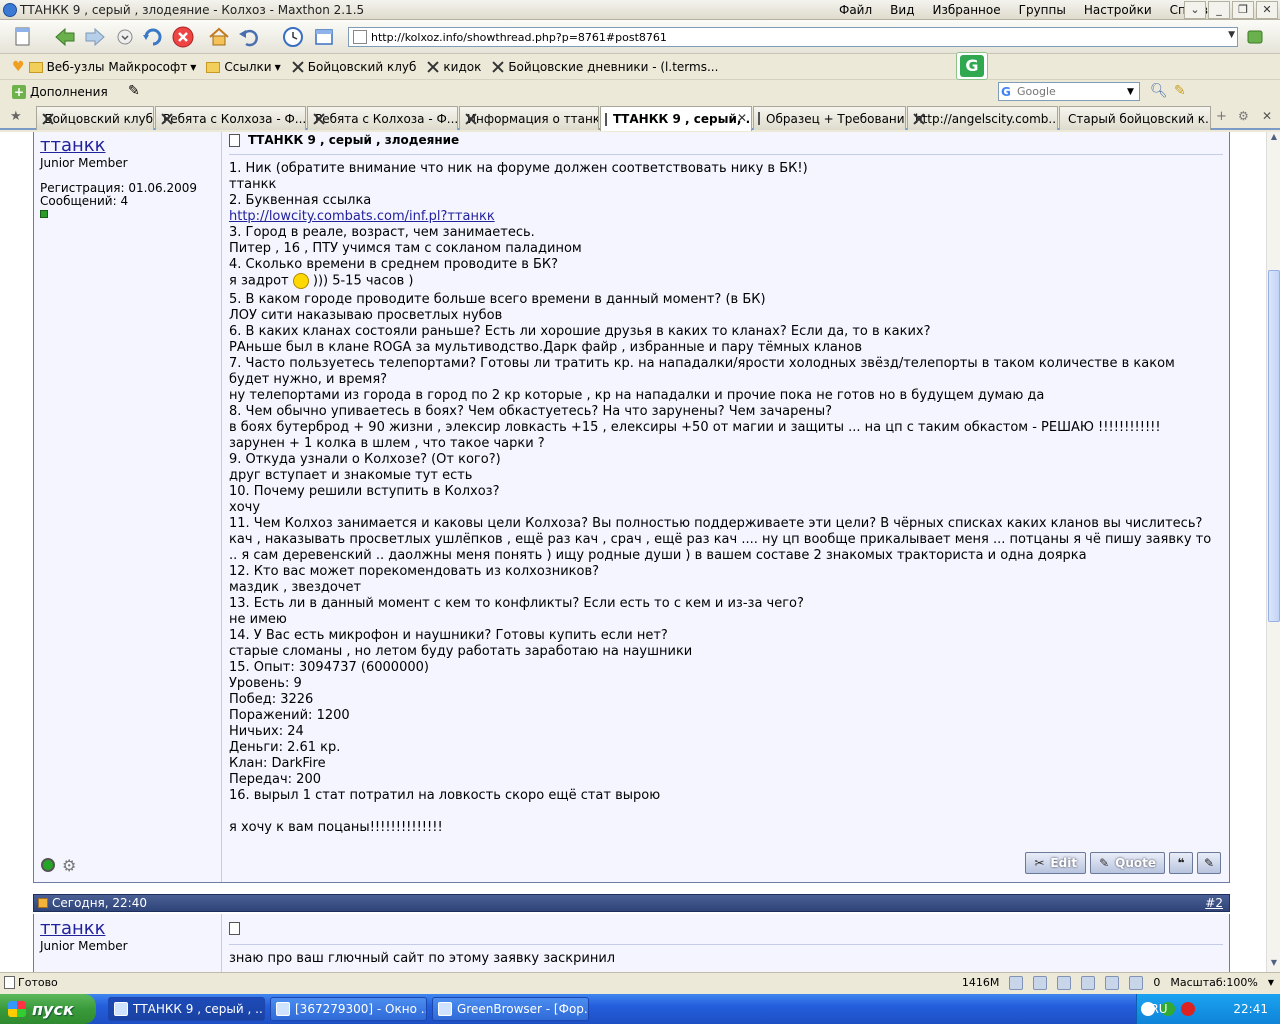 This screenshot has height=1024, width=1280. What do you see at coordinates (1274, 446) in the screenshot?
I see `scroll-thumb` at bounding box center [1274, 446].